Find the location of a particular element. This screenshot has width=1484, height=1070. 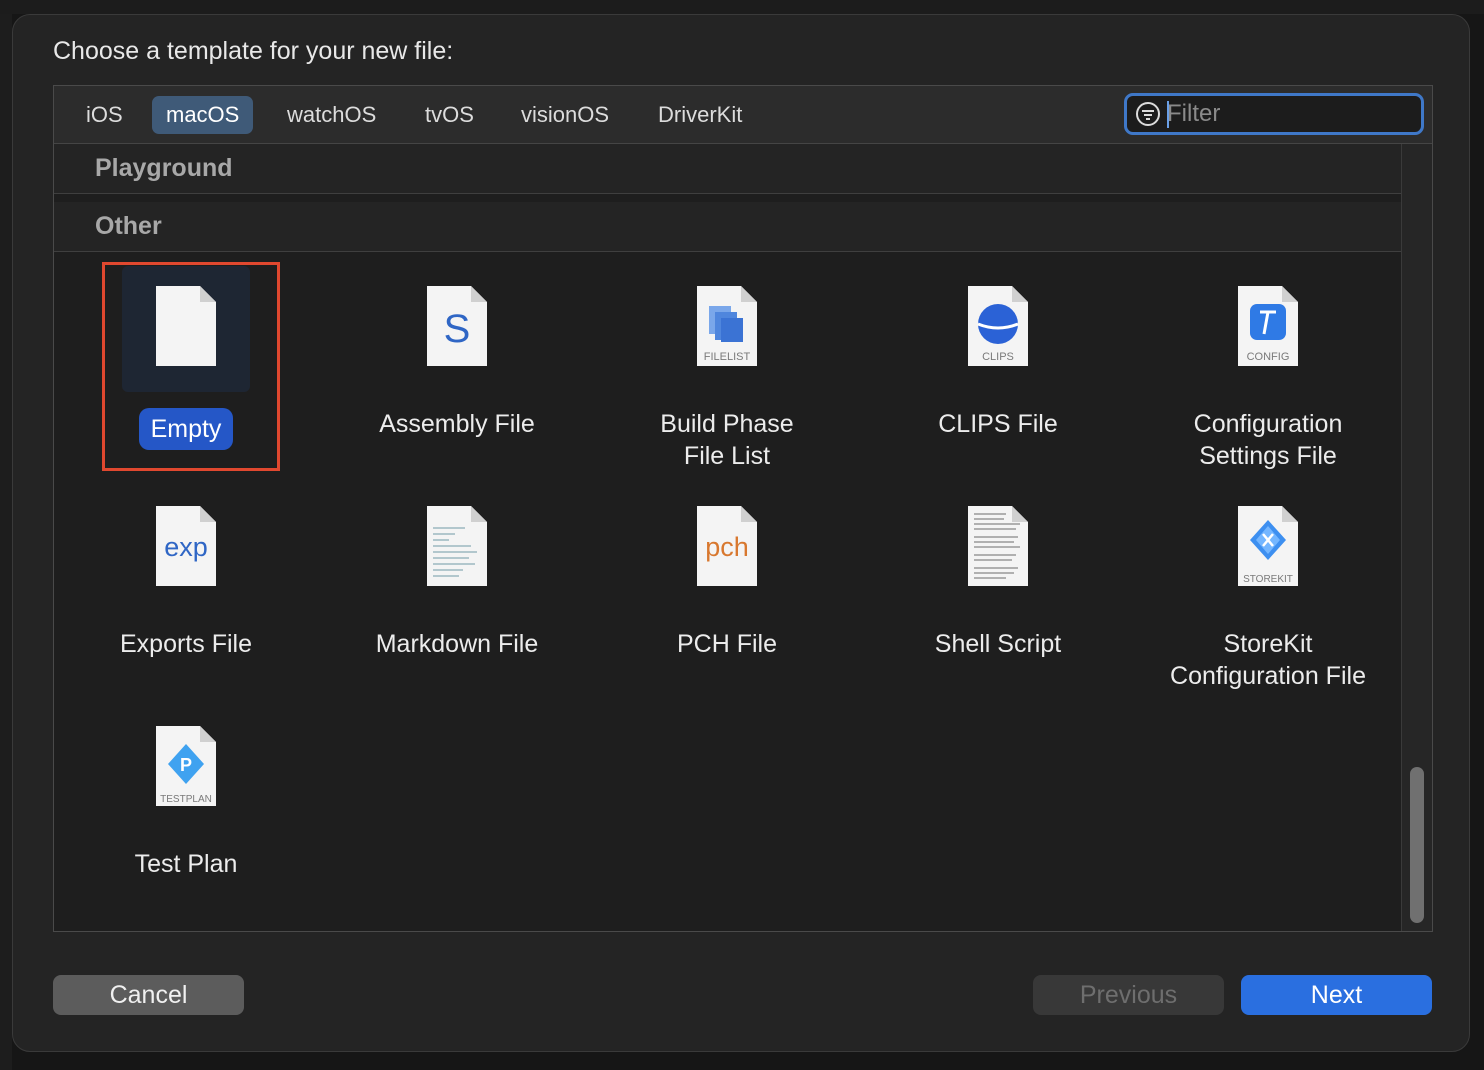

template-label: Exports File is located at coordinates (186, 644).